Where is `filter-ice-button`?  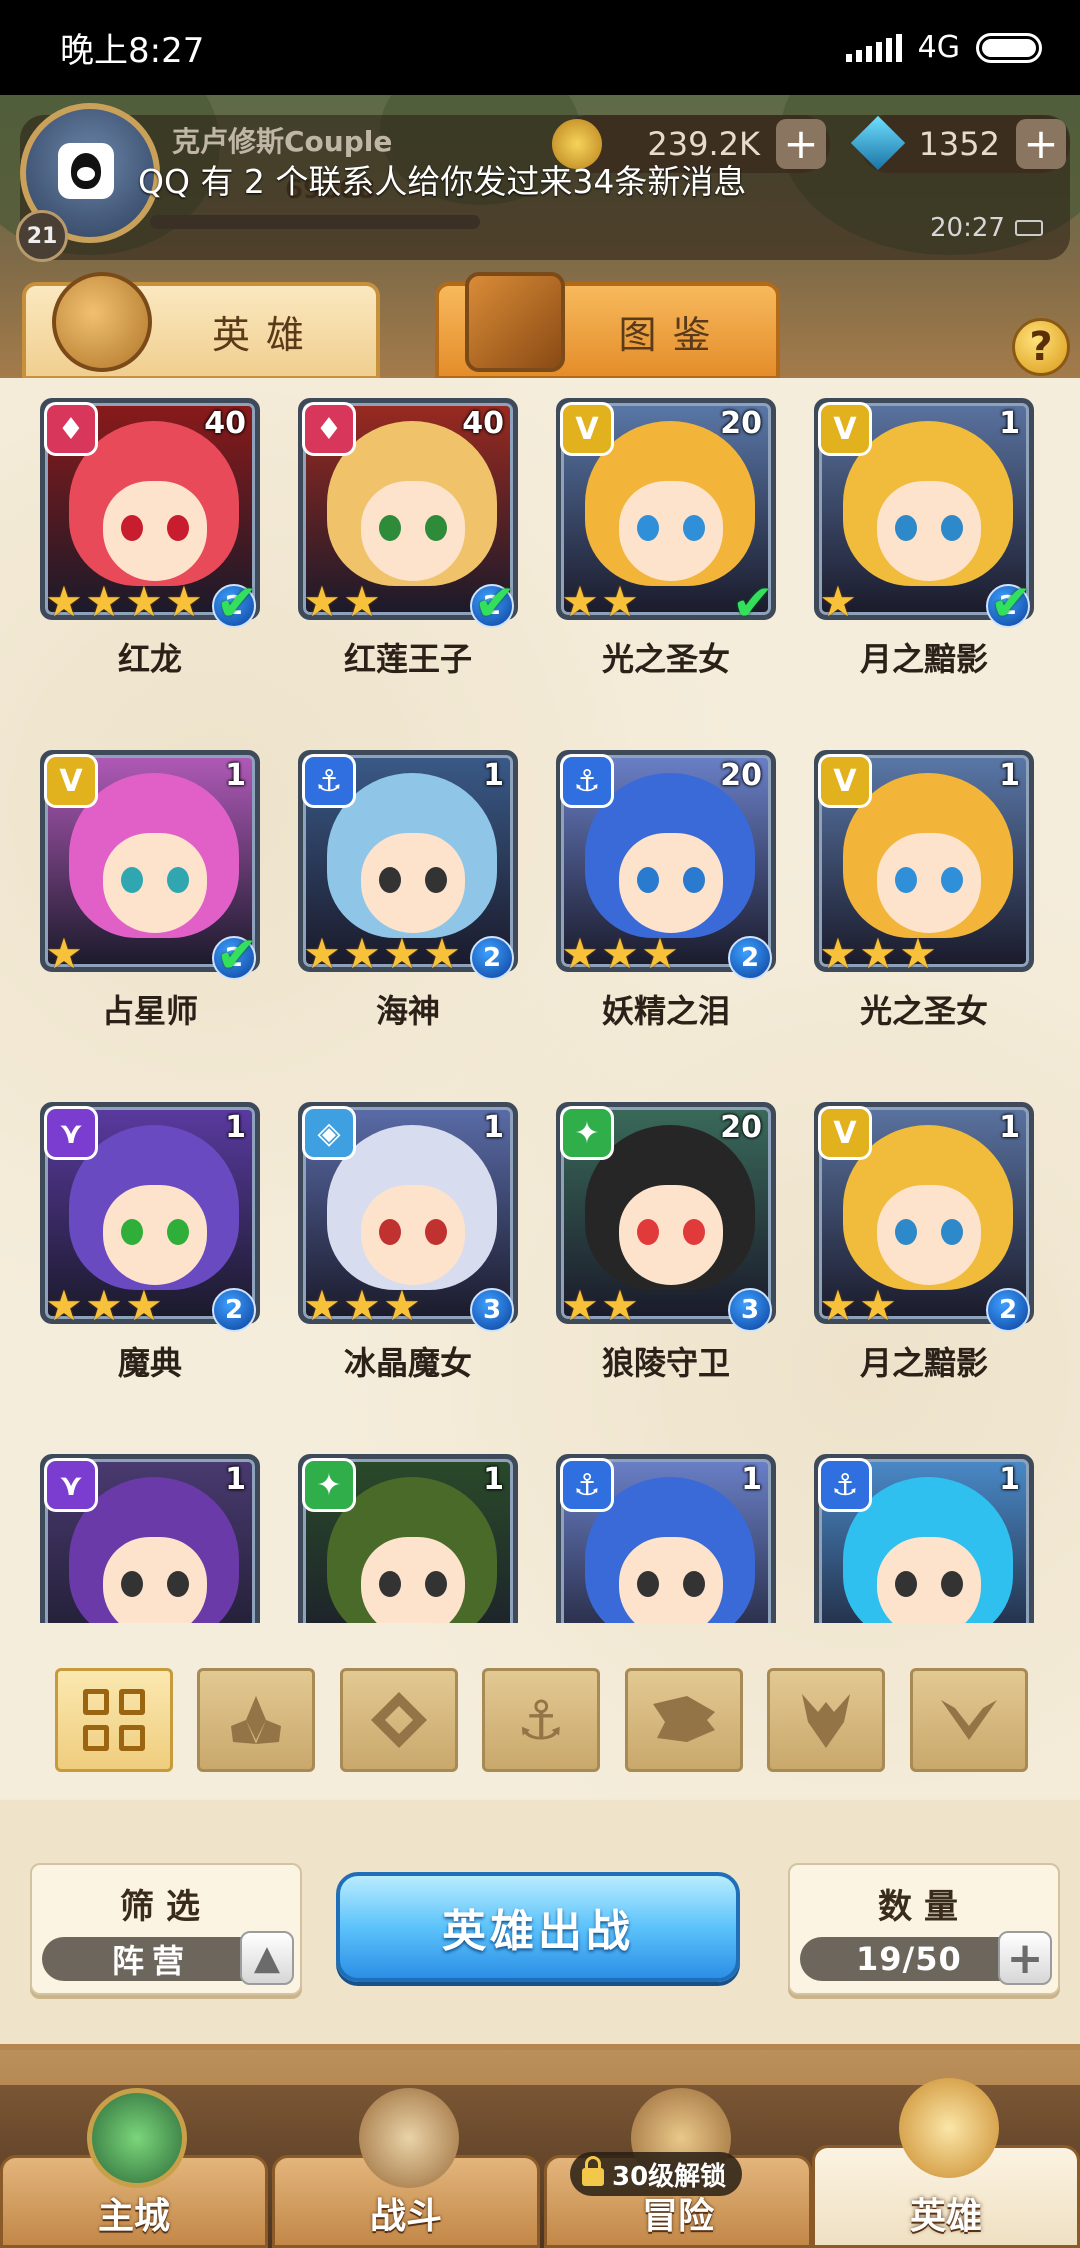 filter-ice-button is located at coordinates (399, 1720).